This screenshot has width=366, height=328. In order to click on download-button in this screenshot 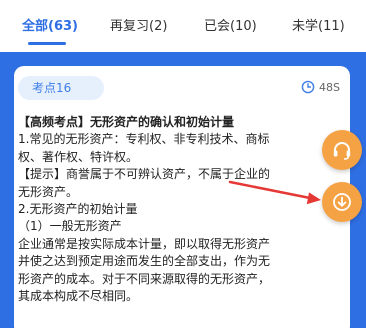, I will do `click(342, 202)`.